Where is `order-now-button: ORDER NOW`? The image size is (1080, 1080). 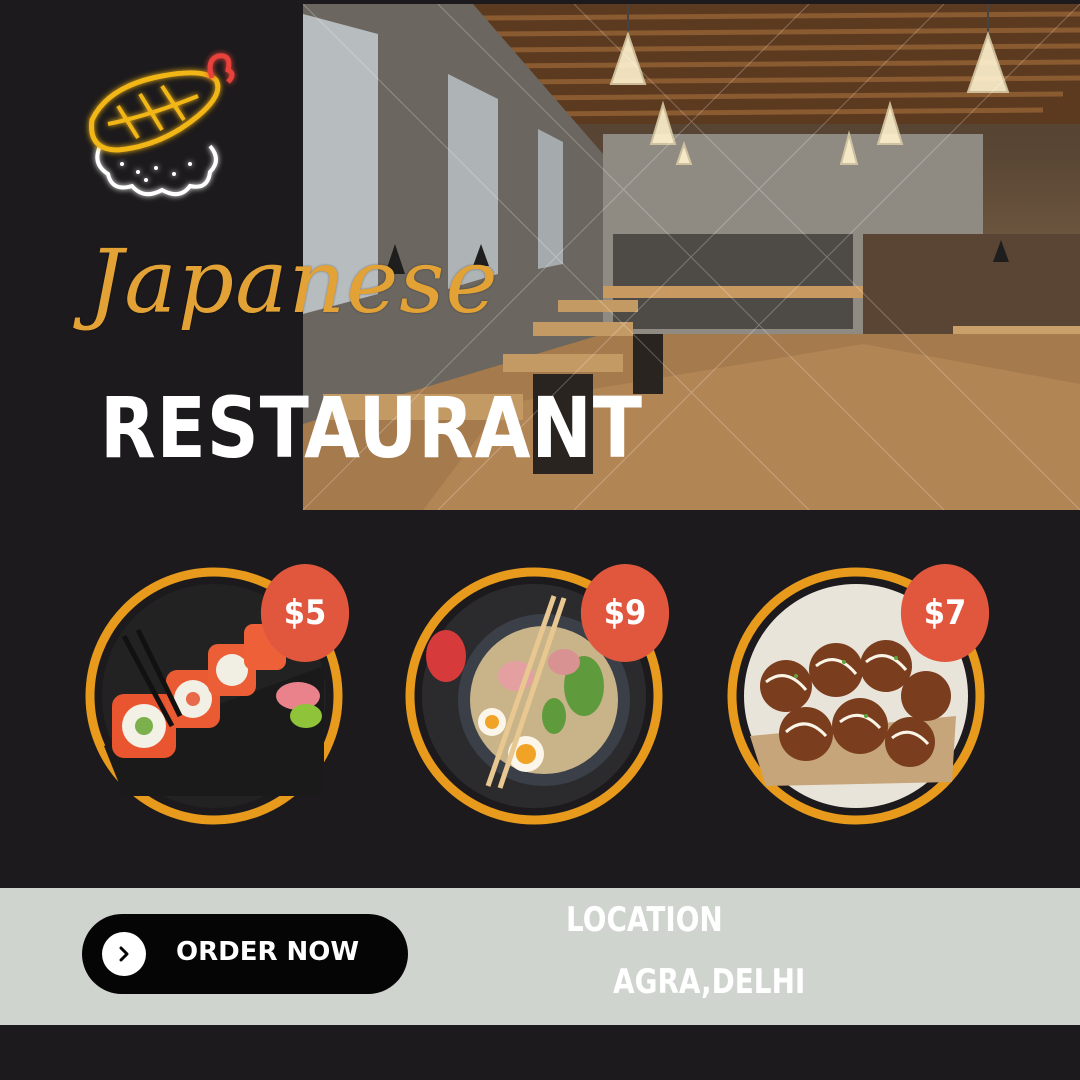
order-now-button: ORDER NOW is located at coordinates (245, 954).